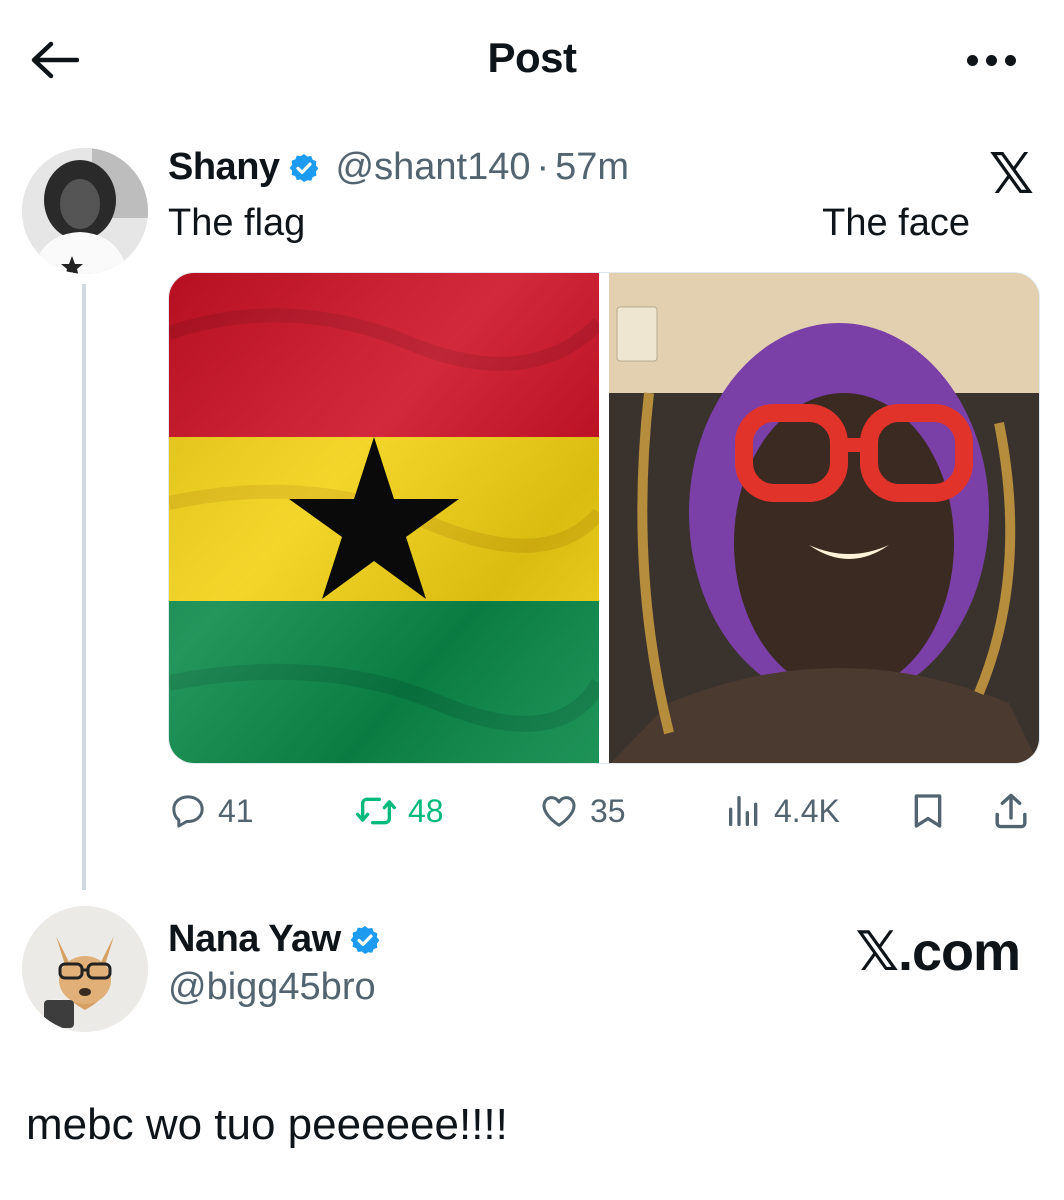 The height and width of the screenshot is (1200, 1064). I want to click on repost-count: 48, so click(426, 810).